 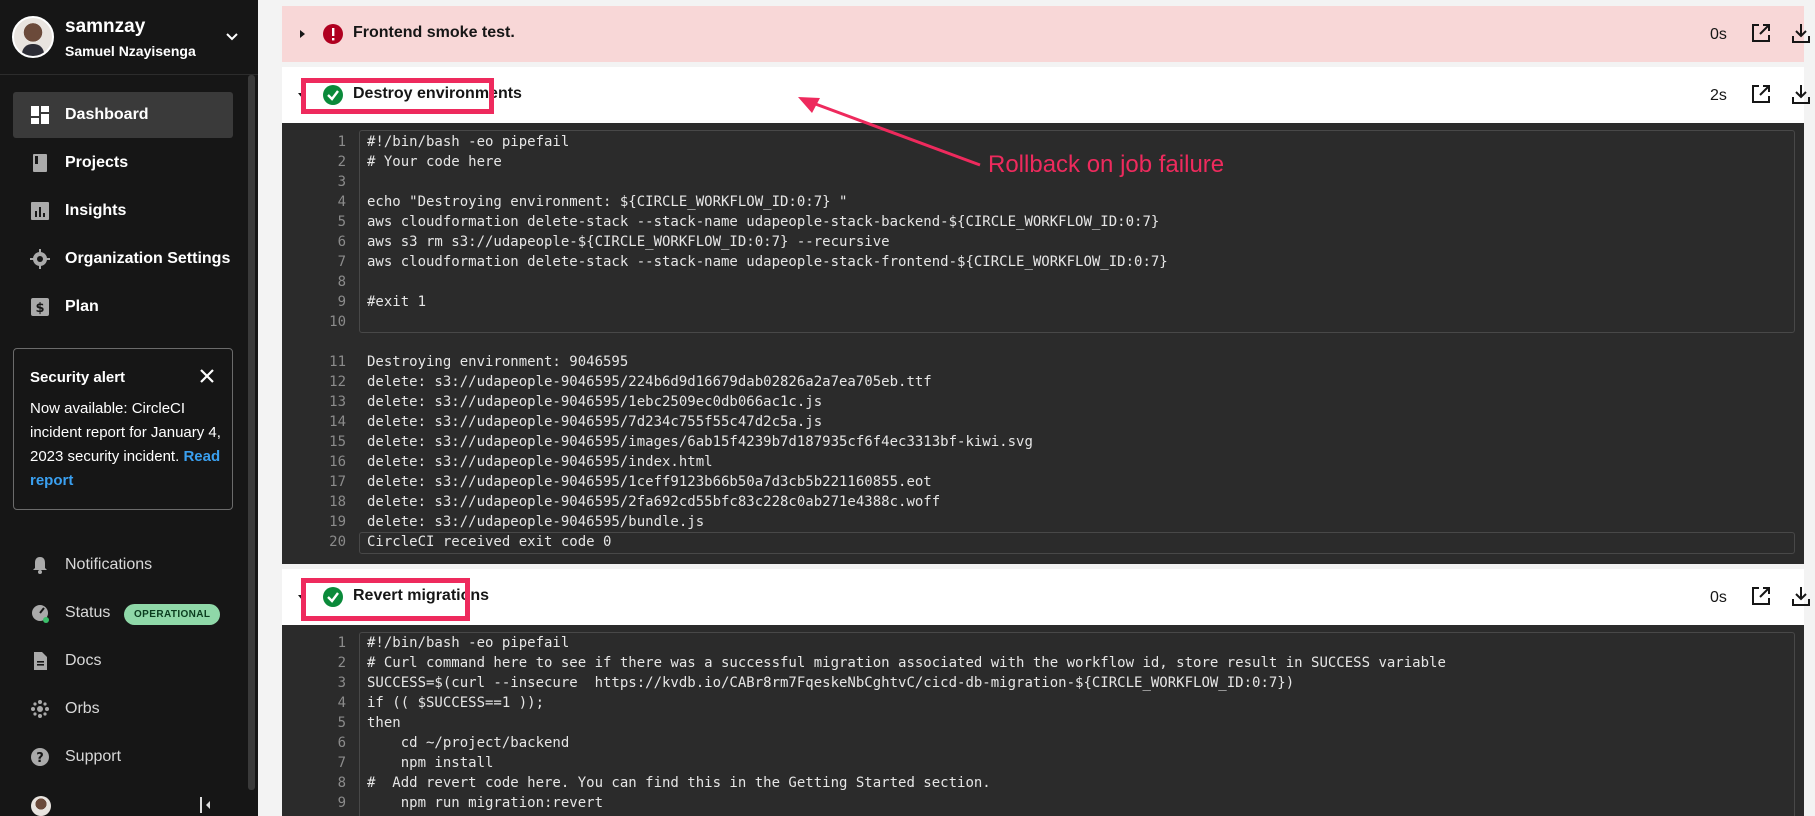 I want to click on gauge-icon, so click(x=40, y=614).